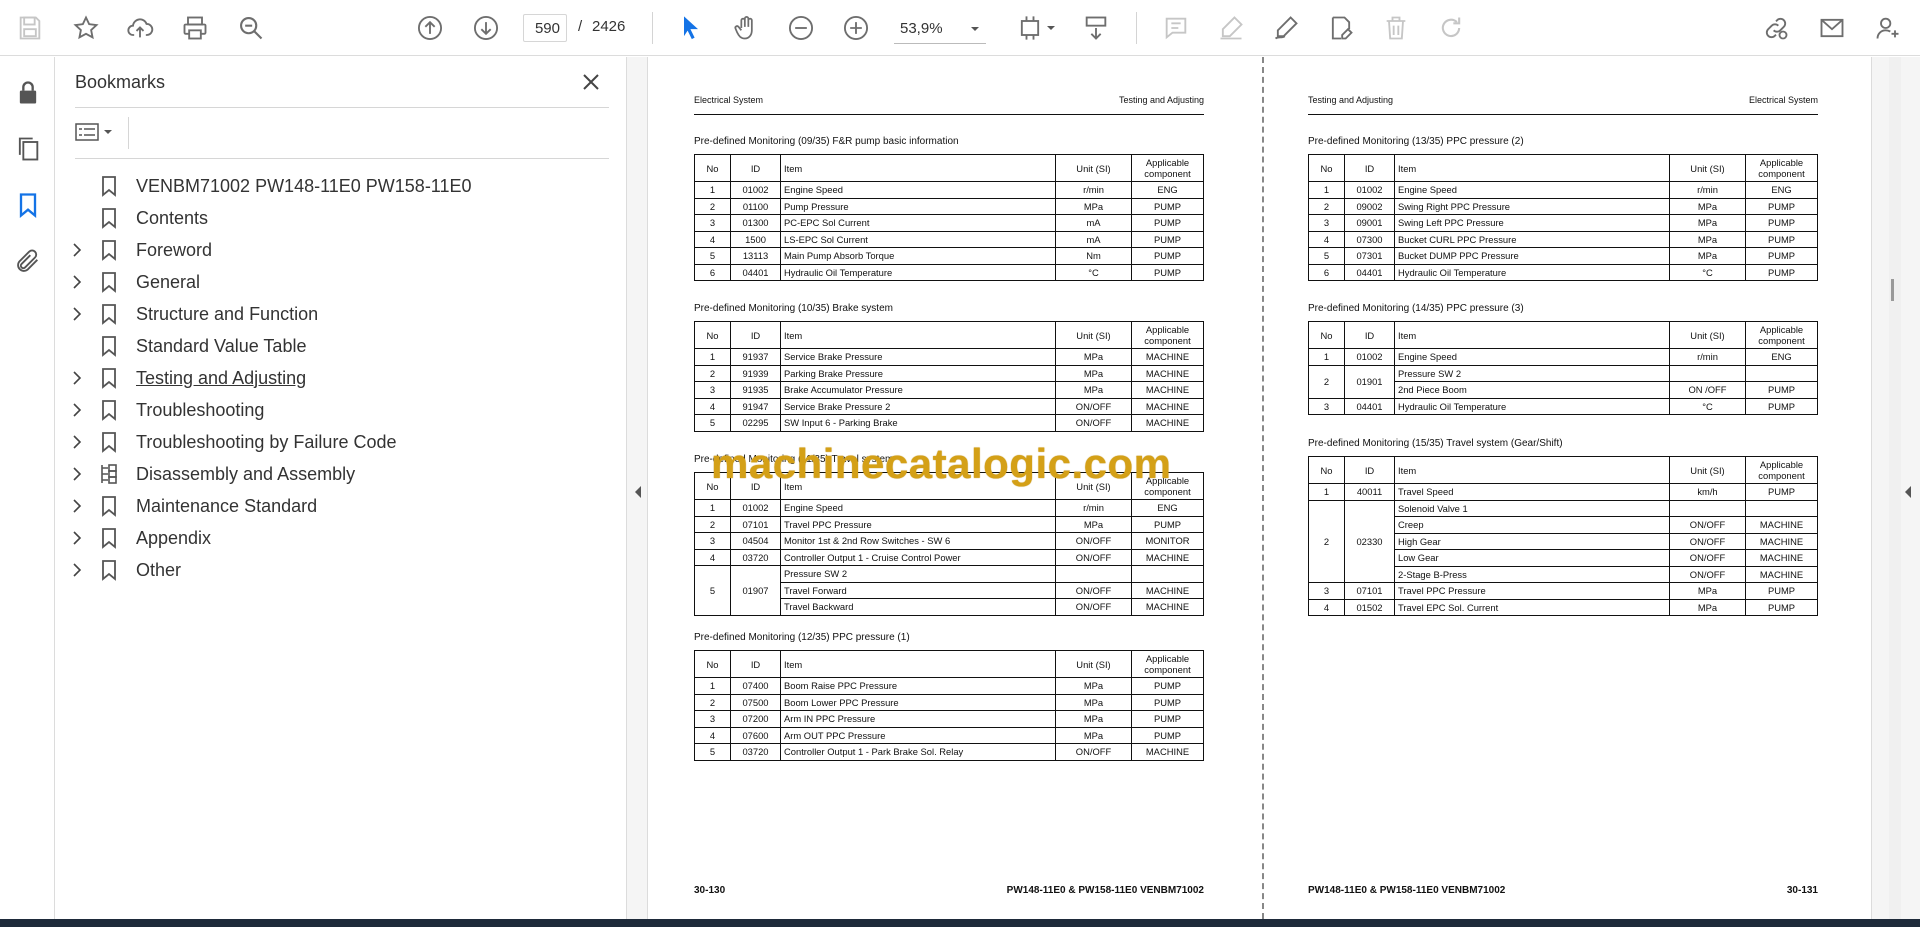 The image size is (1920, 927). What do you see at coordinates (251, 28) in the screenshot?
I see `find-zoom-button` at bounding box center [251, 28].